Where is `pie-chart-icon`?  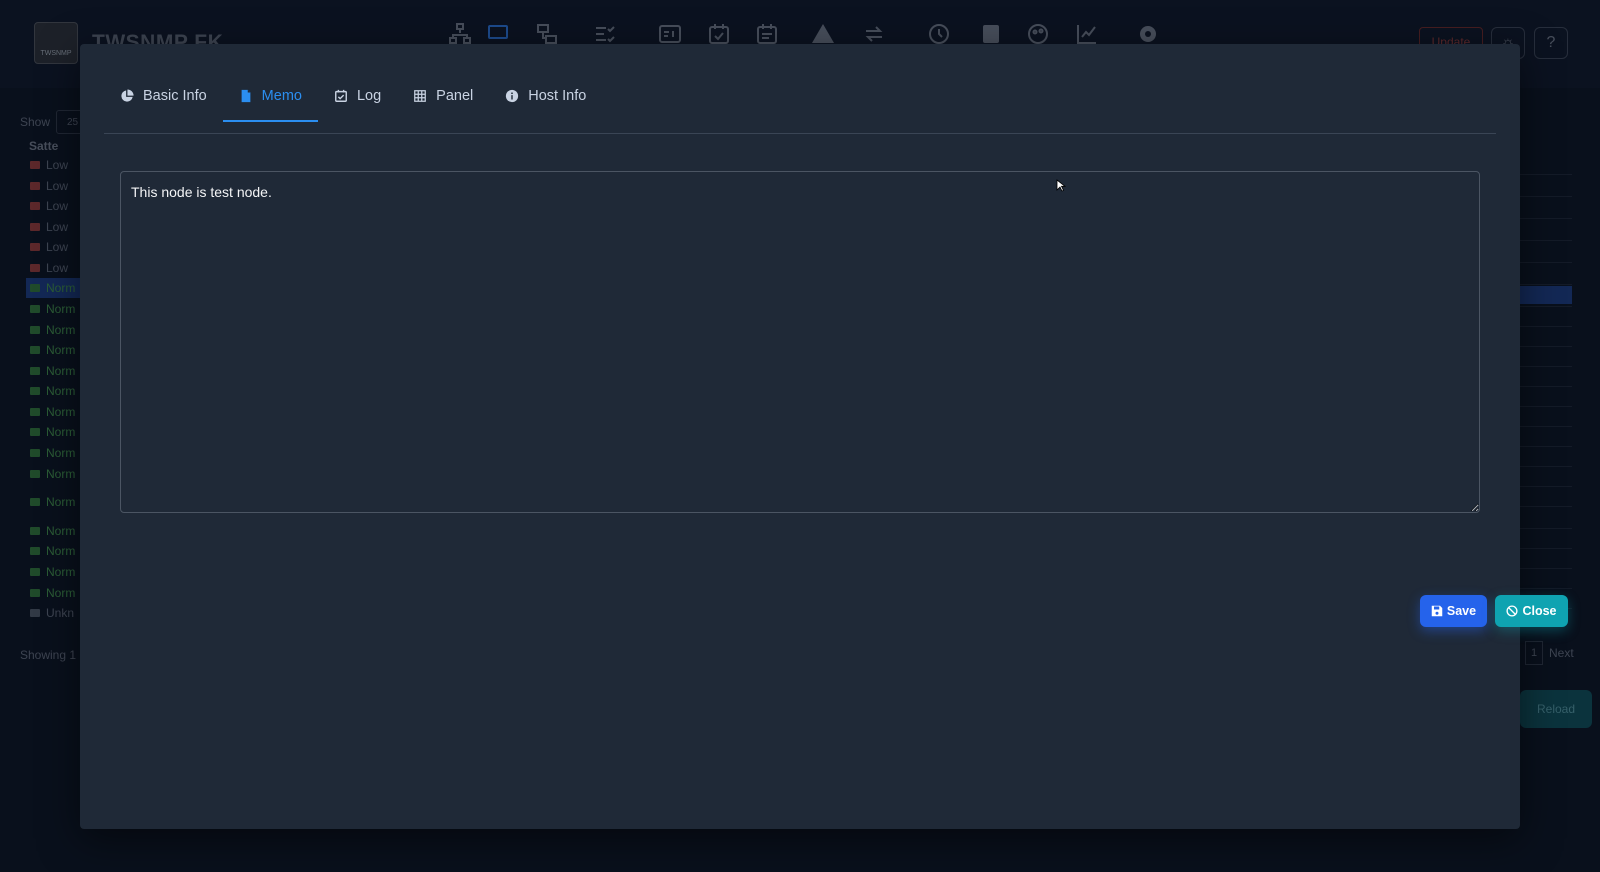 pie-chart-icon is located at coordinates (127, 96).